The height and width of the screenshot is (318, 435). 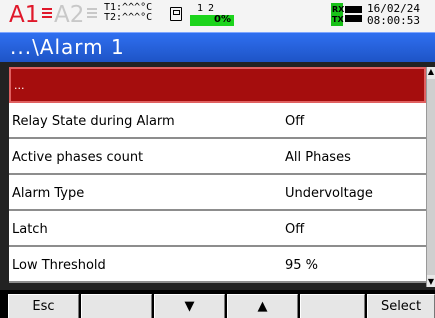 What do you see at coordinates (128, 17) in the screenshot?
I see `temperature-2-readout: T2:^^^°C` at bounding box center [128, 17].